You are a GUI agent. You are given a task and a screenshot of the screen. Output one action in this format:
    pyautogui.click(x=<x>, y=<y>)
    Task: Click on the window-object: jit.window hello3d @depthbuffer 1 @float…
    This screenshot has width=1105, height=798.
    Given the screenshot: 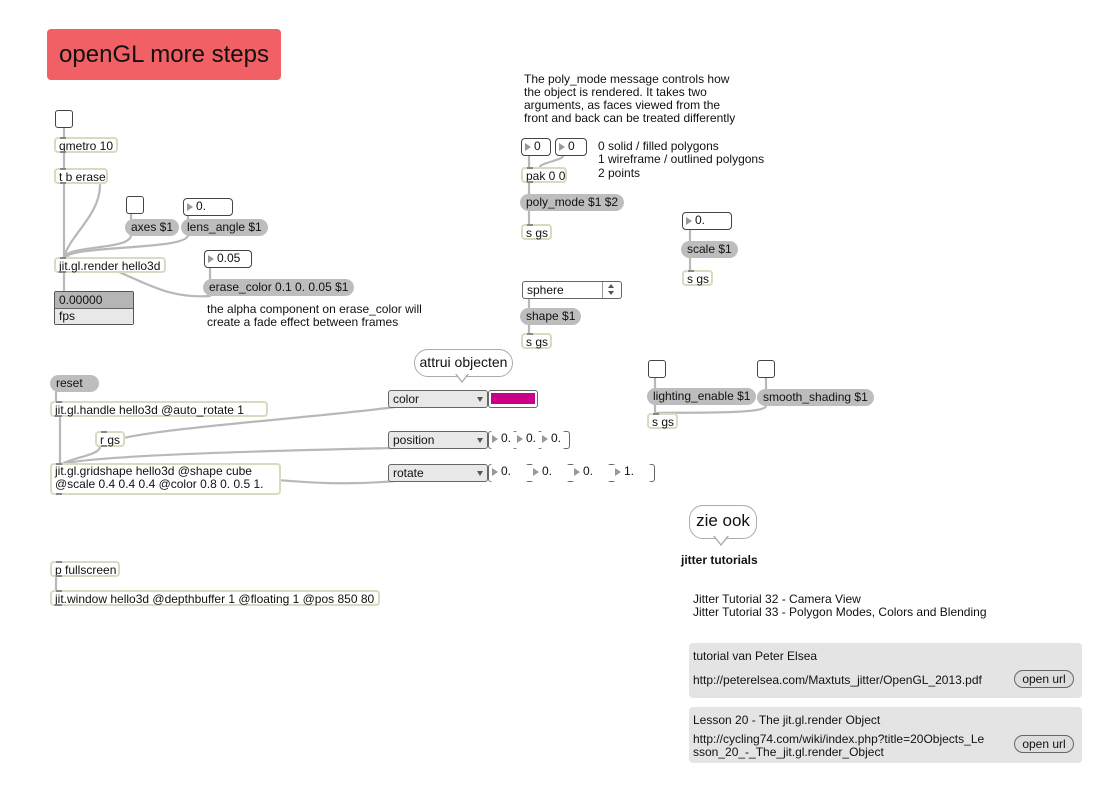 What is the action you would take?
    pyautogui.click(x=215, y=598)
    